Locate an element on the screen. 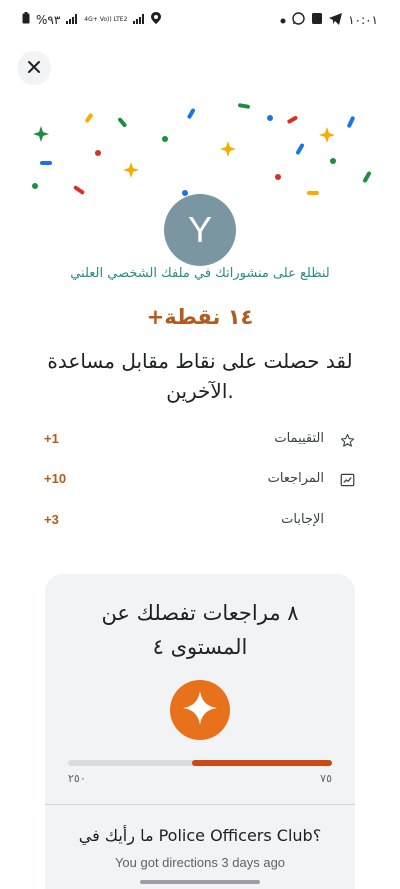 The height and width of the screenshot is (889, 400). clock-time: ١٠:٠١ is located at coordinates (363, 20).